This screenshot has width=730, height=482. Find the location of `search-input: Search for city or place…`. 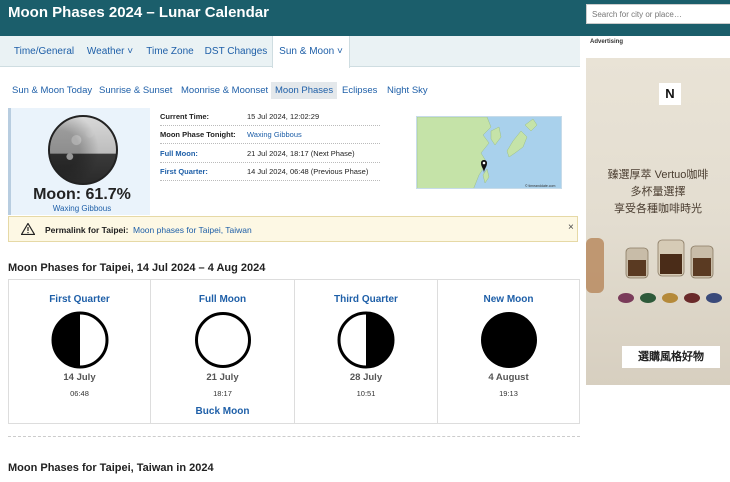

search-input: Search for city or place… is located at coordinates (658, 14).